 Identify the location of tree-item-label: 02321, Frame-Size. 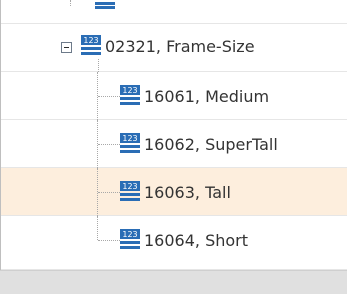
(180, 46).